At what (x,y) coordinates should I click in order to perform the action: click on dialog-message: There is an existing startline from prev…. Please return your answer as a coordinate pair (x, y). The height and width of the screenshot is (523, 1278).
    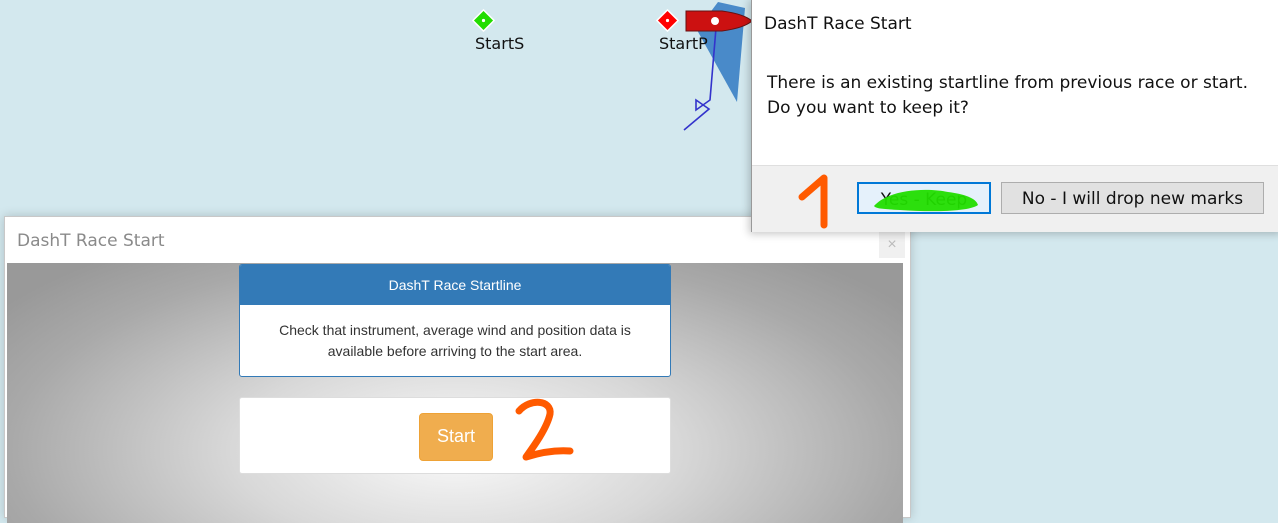
    Looking at the image, I should click on (1007, 96).